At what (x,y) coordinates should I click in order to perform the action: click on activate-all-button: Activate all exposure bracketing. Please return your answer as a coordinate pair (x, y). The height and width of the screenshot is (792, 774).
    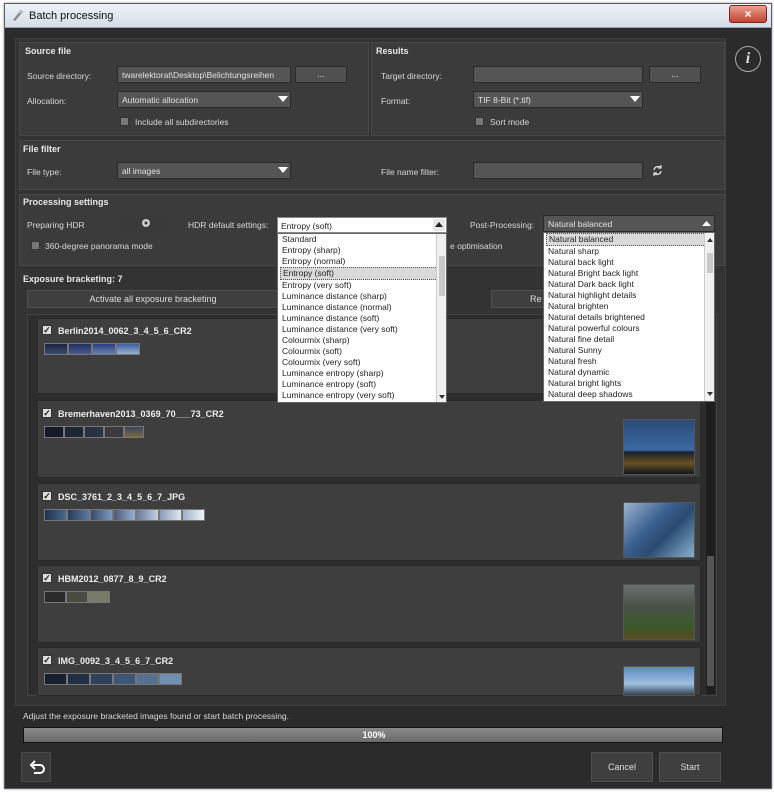
    Looking at the image, I should click on (153, 299).